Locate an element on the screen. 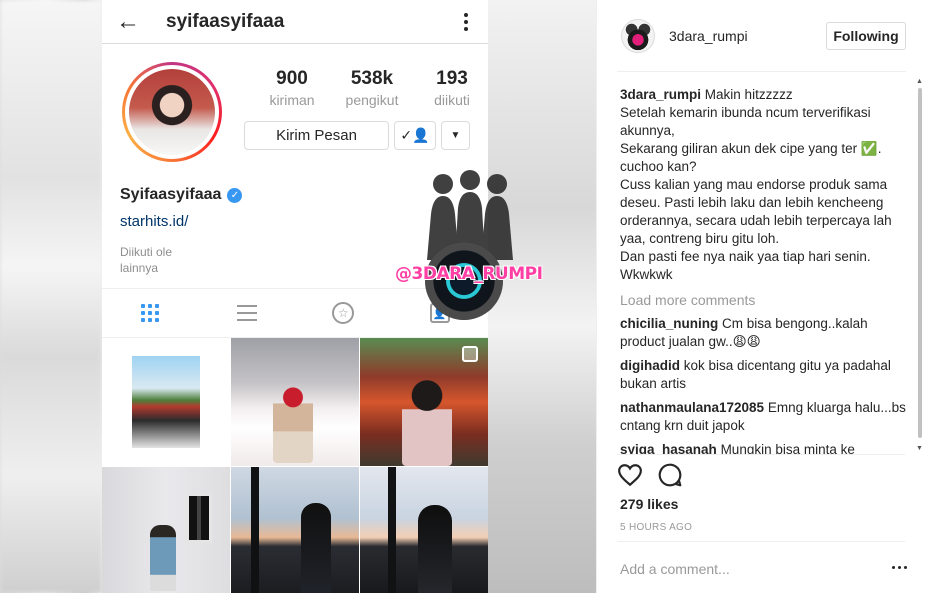  profile-stats: 900 kiriman 538k pengikut 193 diikuti is located at coordinates (370, 89).